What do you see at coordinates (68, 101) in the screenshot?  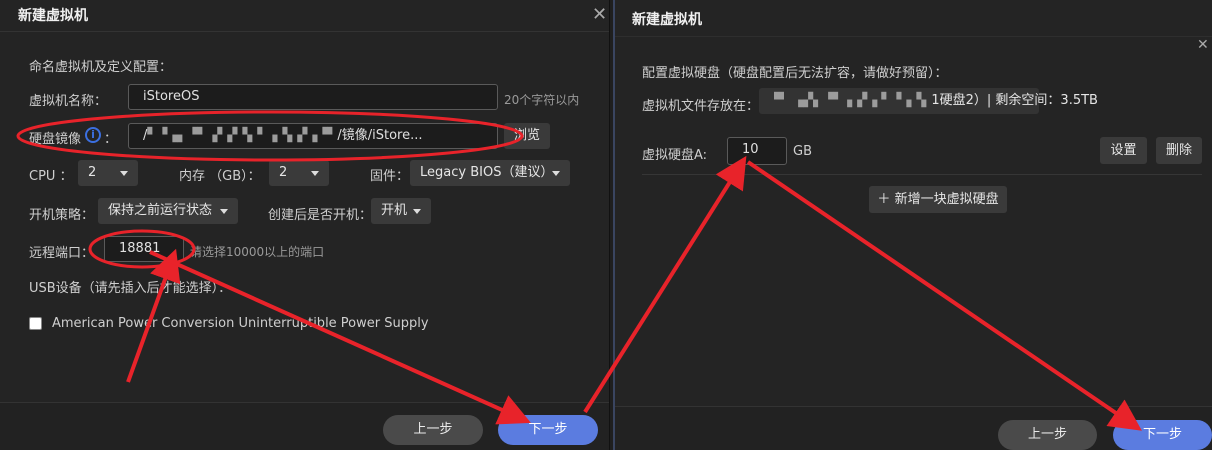 I see `vm-name-label: 虚拟机名称：` at bounding box center [68, 101].